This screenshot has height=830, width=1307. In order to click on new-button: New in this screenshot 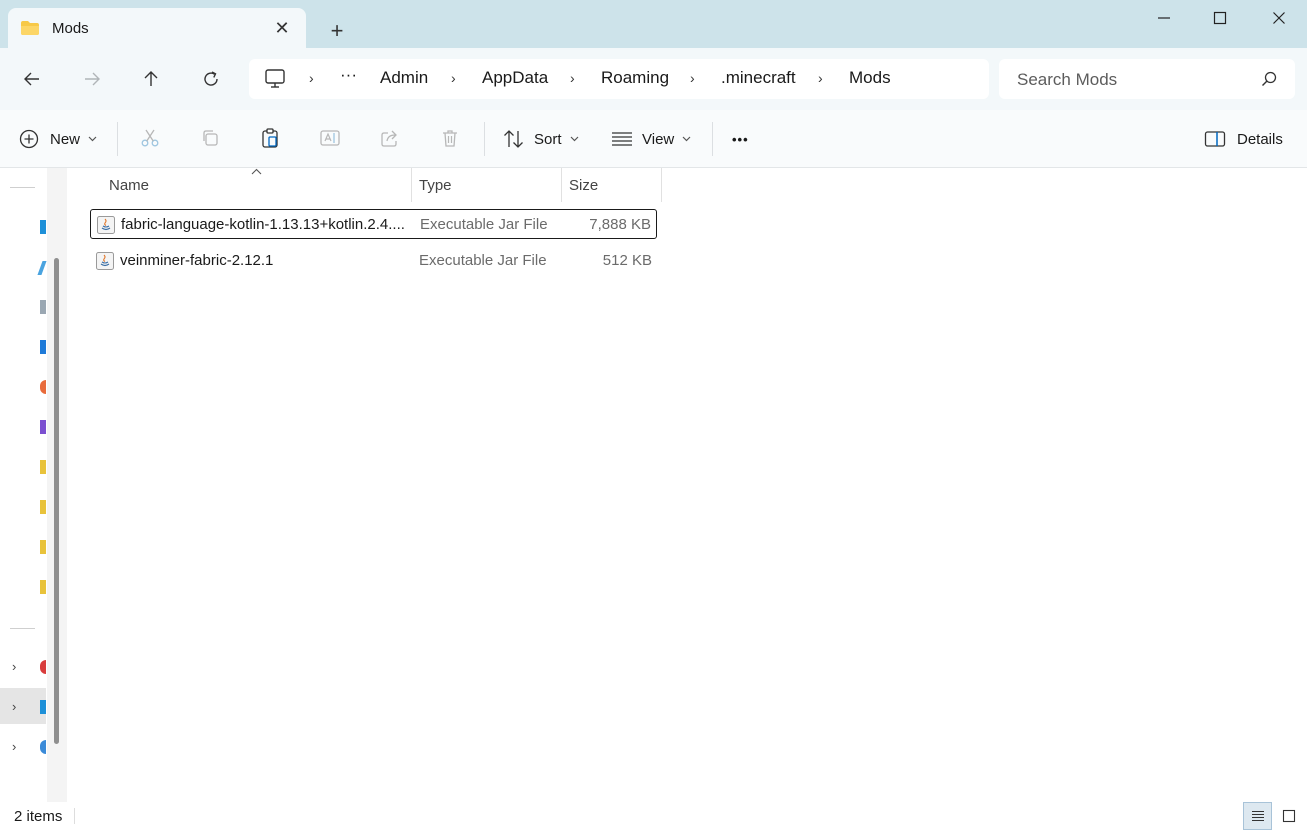, I will do `click(58, 139)`.